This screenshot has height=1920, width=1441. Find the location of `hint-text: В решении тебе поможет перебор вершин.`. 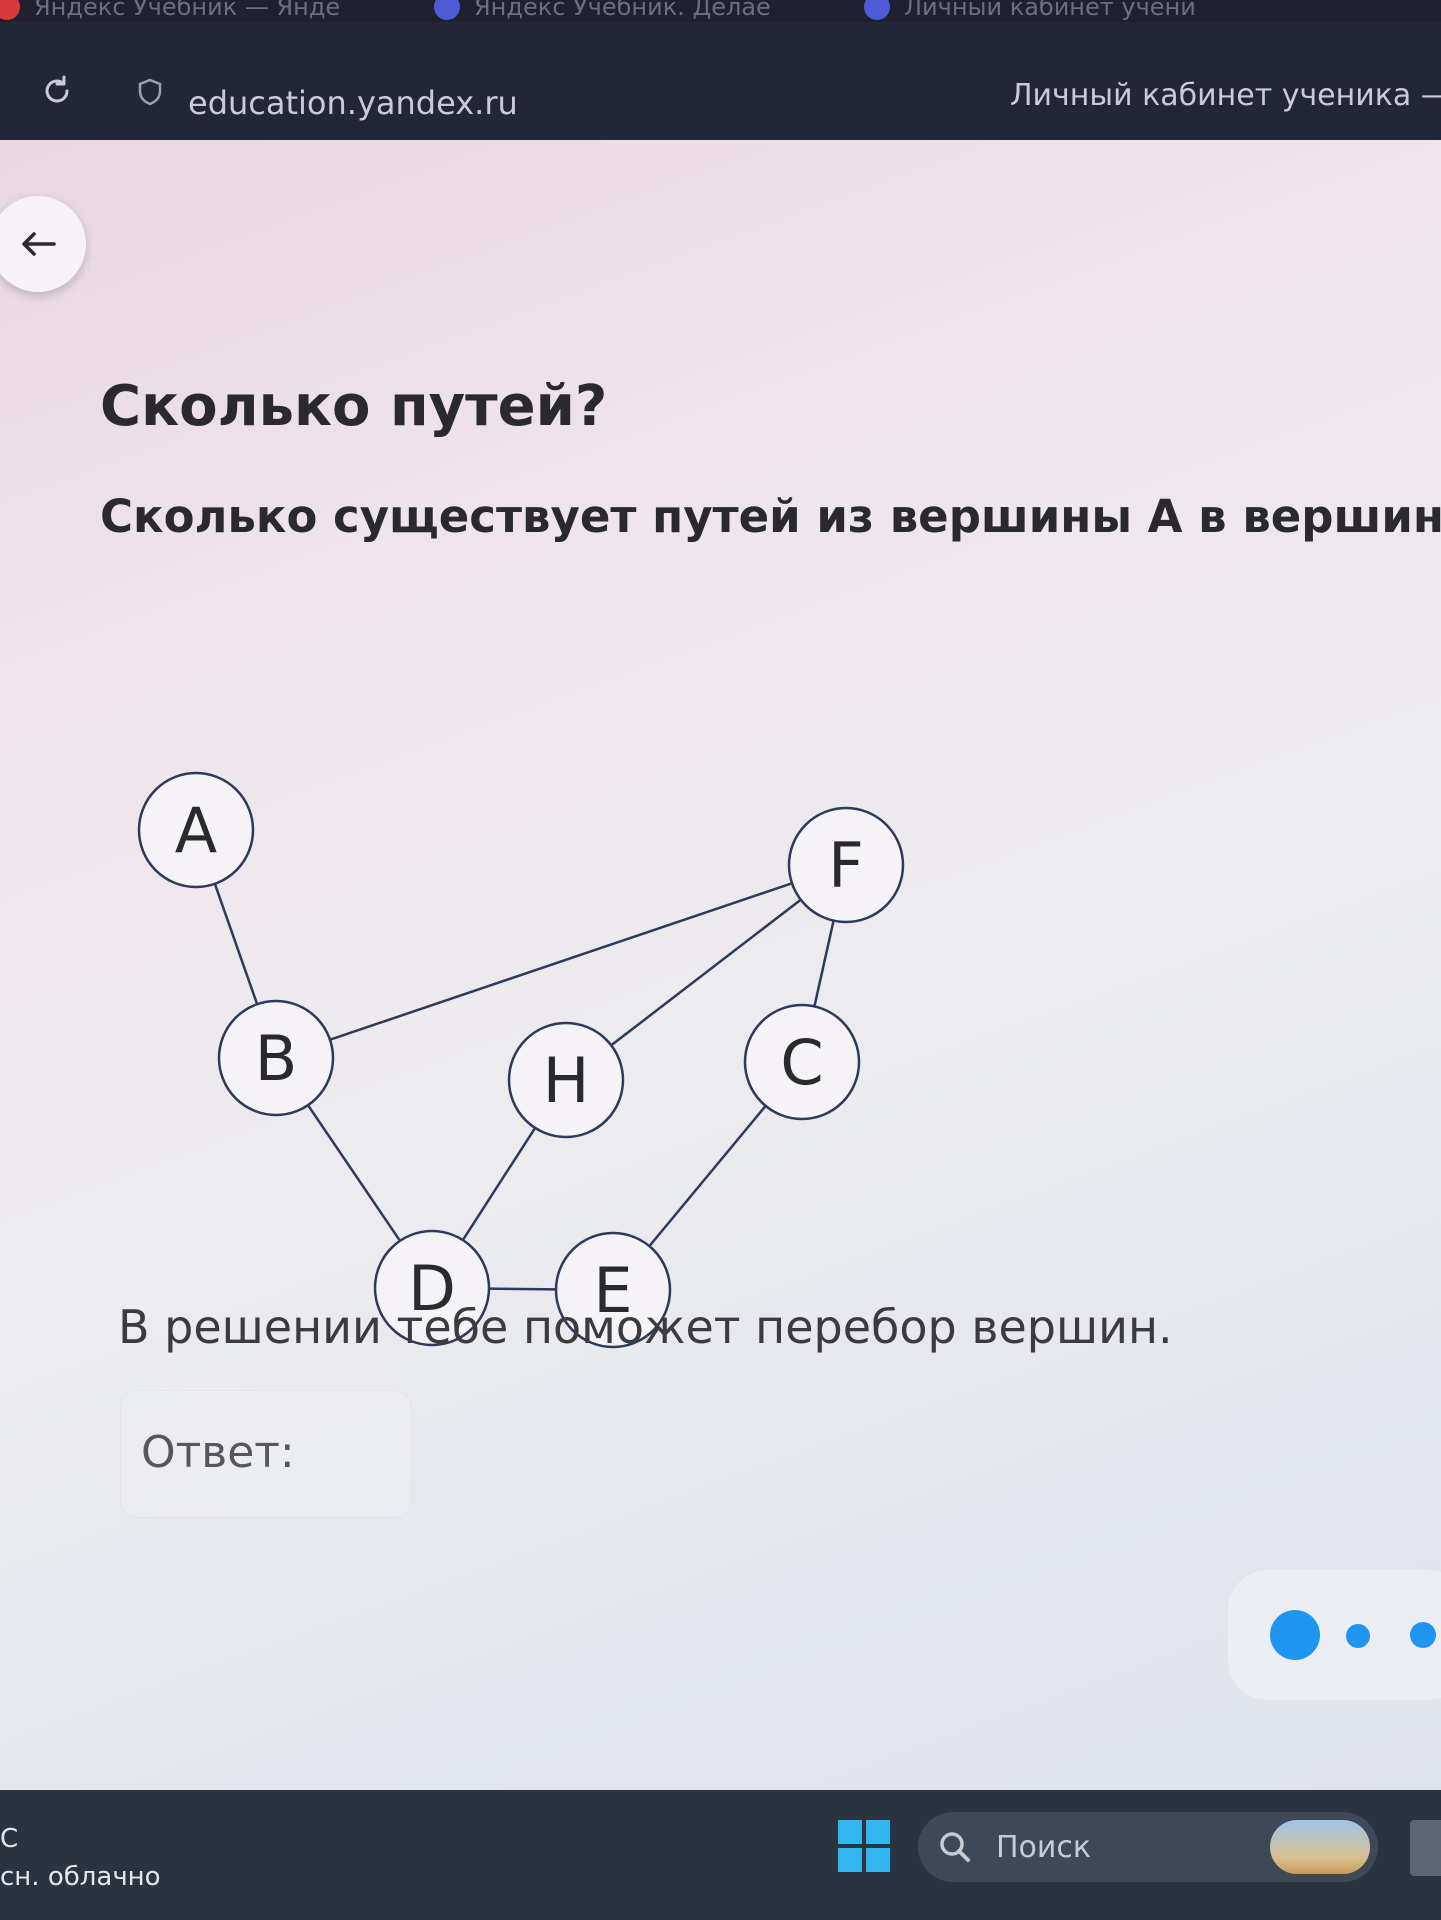

hint-text: В решении тебе поможет перебор вершин. is located at coordinates (645, 1327).